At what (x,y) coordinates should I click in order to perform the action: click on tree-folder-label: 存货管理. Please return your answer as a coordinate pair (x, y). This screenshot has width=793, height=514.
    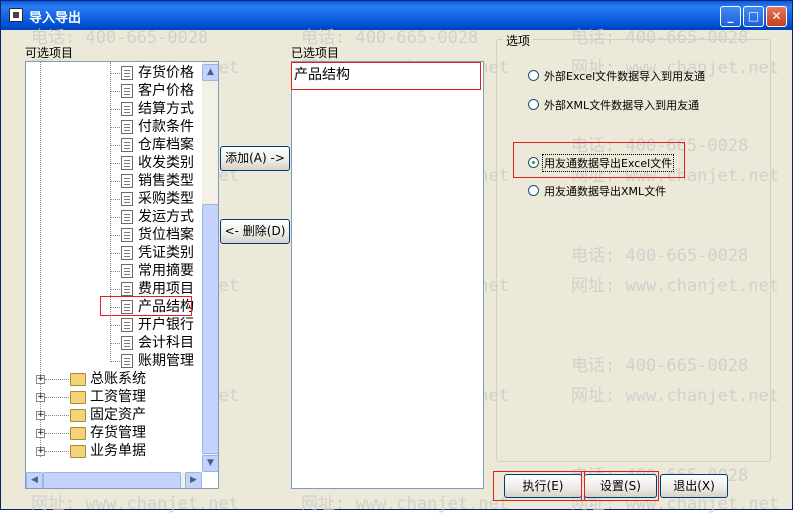
    Looking at the image, I should click on (118, 433).